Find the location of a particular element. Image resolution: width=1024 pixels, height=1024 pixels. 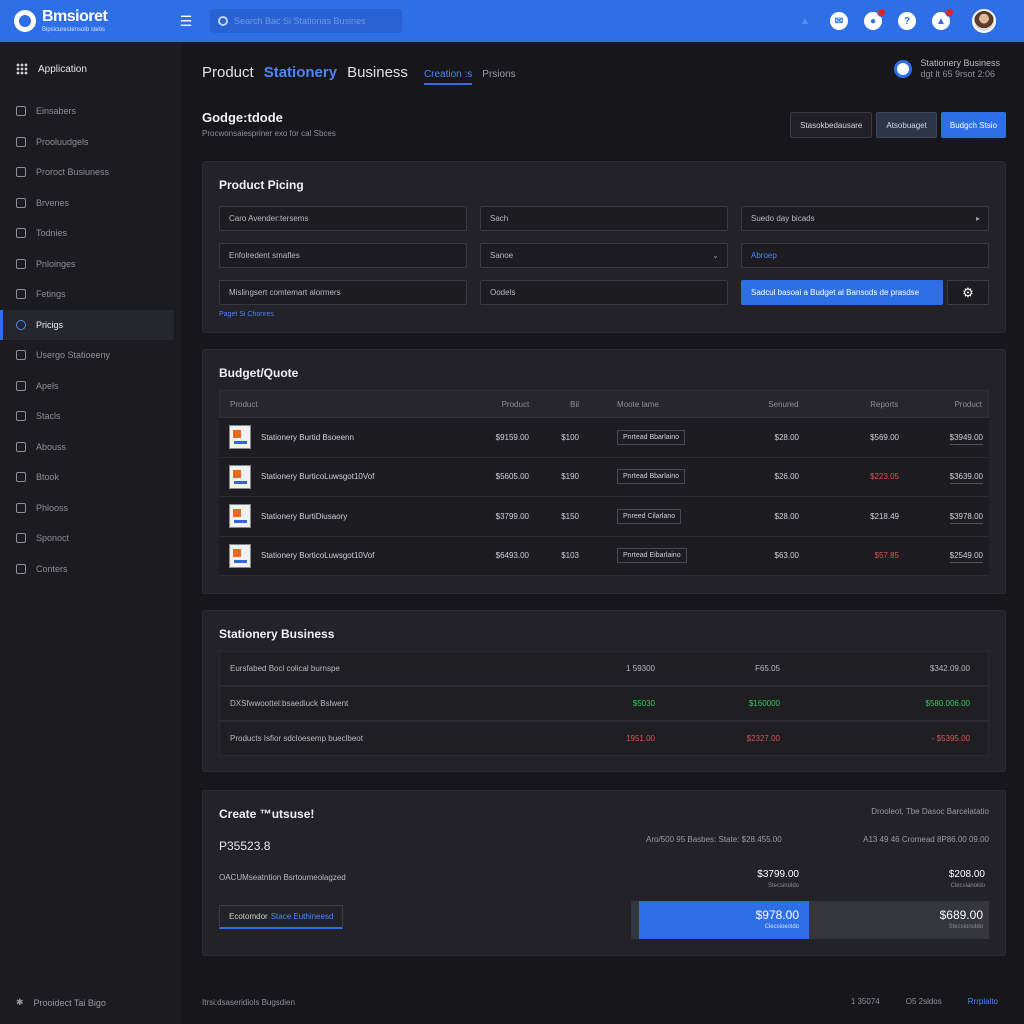

product-thumbnail is located at coordinates (240, 516).